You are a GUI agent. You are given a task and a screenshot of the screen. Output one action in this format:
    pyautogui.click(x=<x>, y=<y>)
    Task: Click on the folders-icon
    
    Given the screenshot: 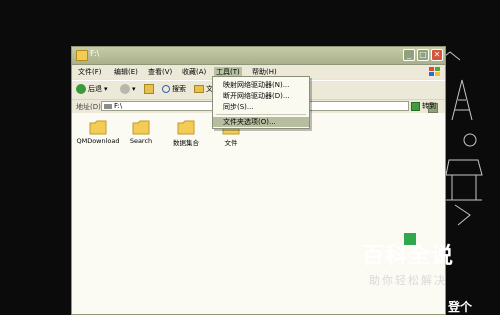 What is the action you would take?
    pyautogui.click(x=199, y=89)
    